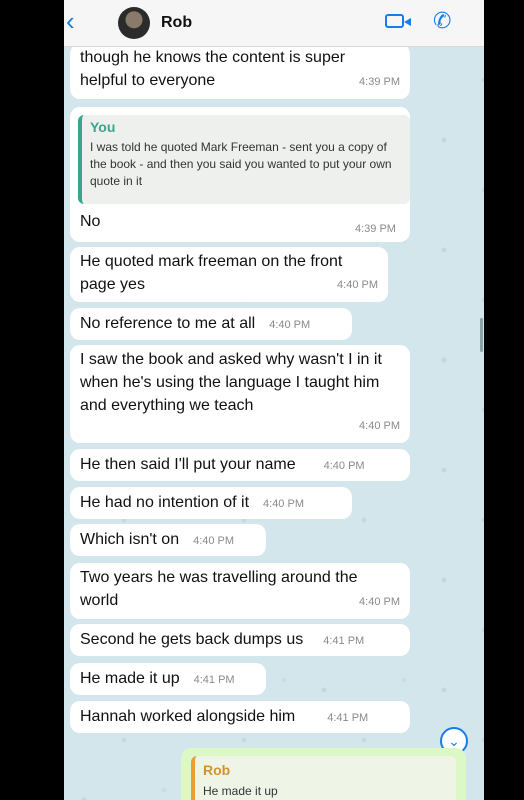 This screenshot has height=800, width=524. What do you see at coordinates (168, 323) in the screenshot?
I see `message-text: No reference to me at all` at bounding box center [168, 323].